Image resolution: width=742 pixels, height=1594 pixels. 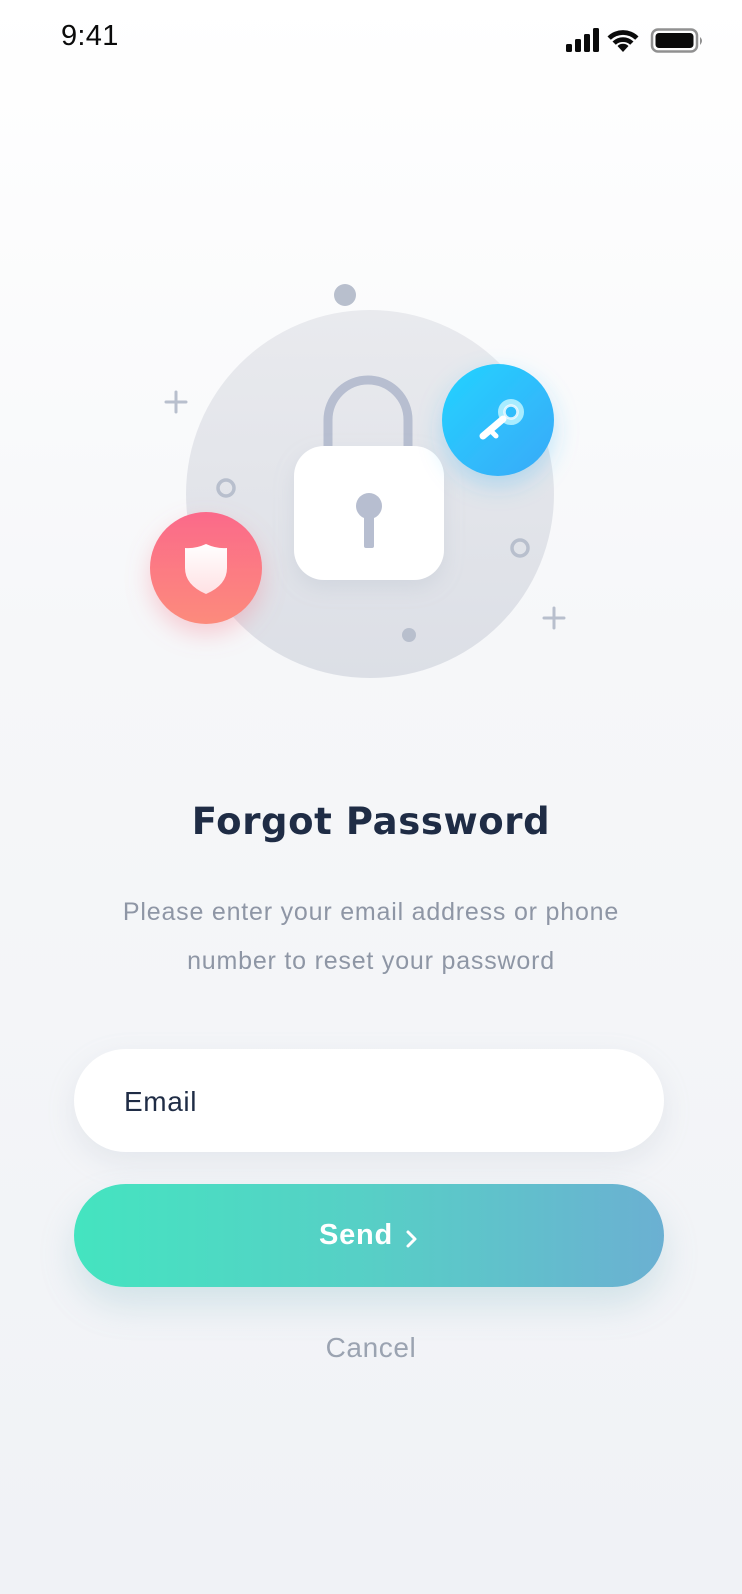 What do you see at coordinates (498, 420) in the screenshot?
I see `key-badge` at bounding box center [498, 420].